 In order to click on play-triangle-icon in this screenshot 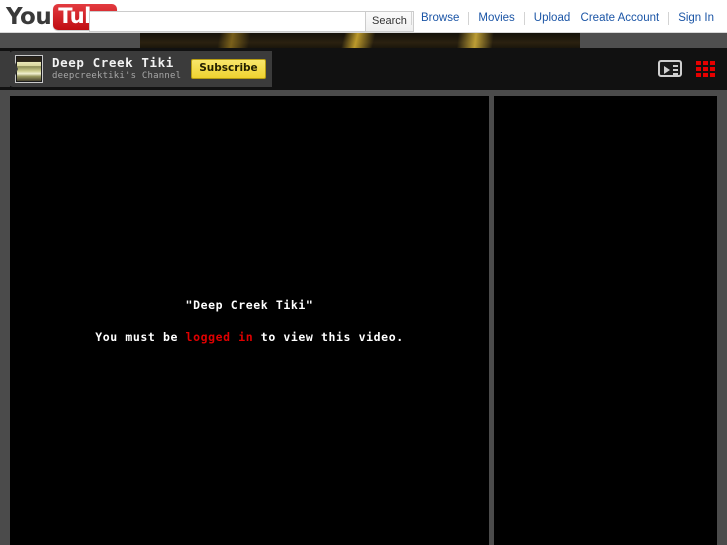, I will do `click(667, 70)`.